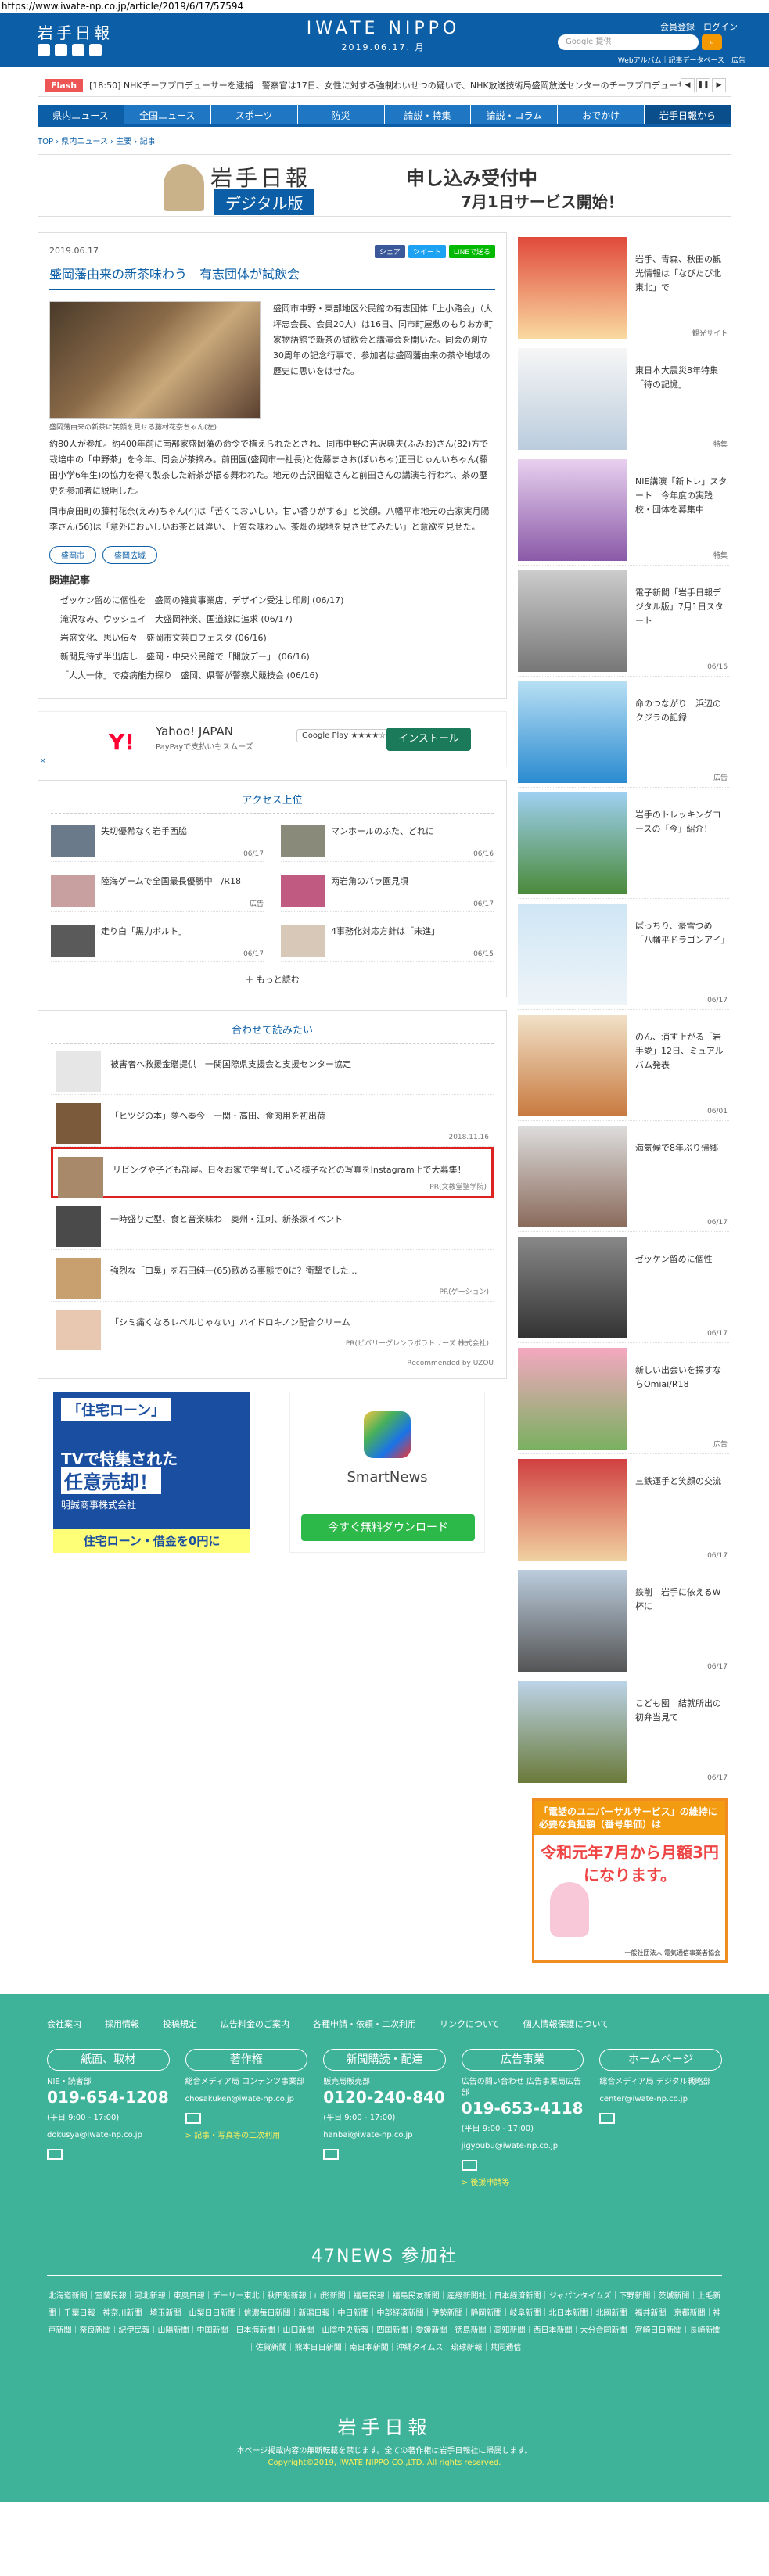  Describe the element at coordinates (155, 360) in the screenshot. I see `article-photo` at that location.